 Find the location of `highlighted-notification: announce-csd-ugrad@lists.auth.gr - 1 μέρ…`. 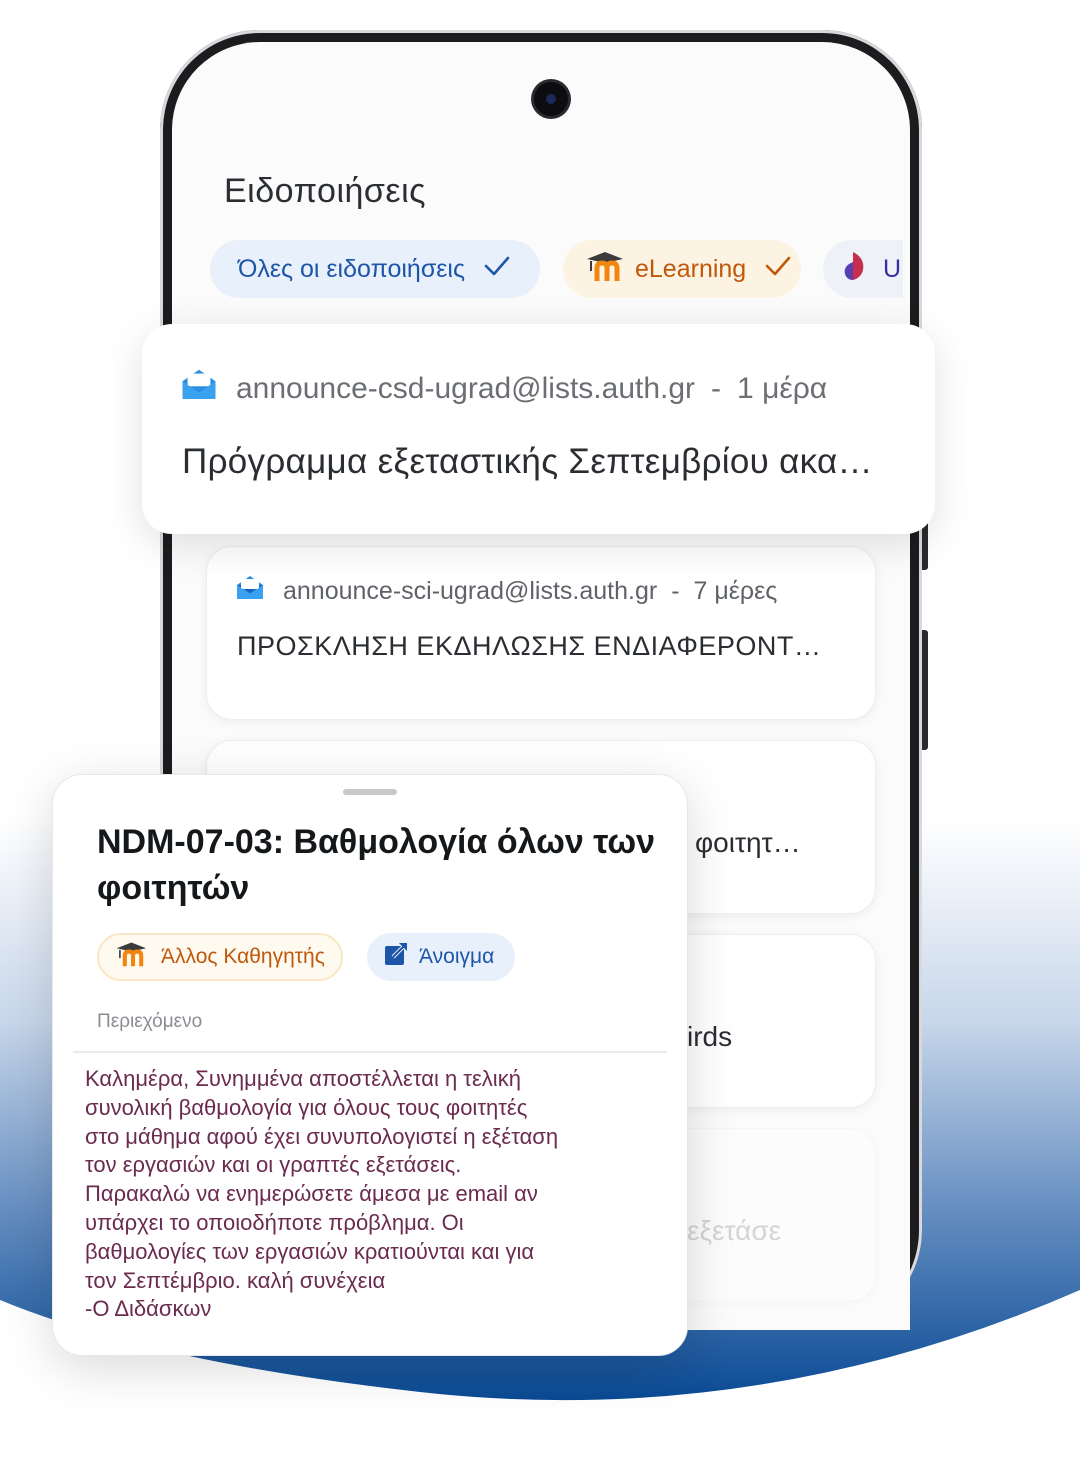

highlighted-notification: announce-csd-ugrad@lists.auth.gr - 1 μέρ… is located at coordinates (538, 429).